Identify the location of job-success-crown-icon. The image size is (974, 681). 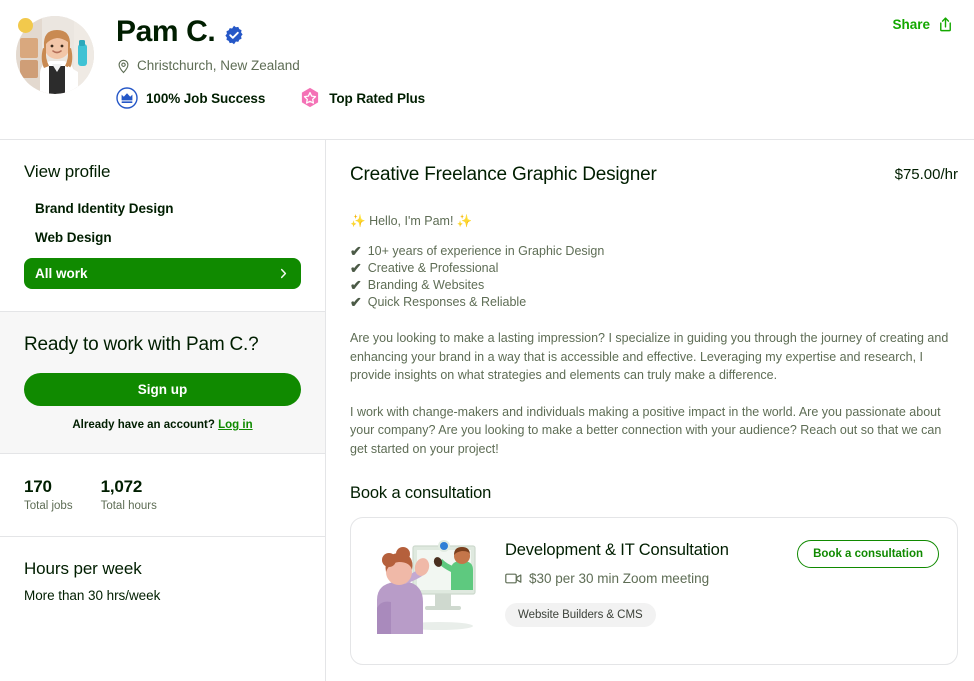
(127, 98).